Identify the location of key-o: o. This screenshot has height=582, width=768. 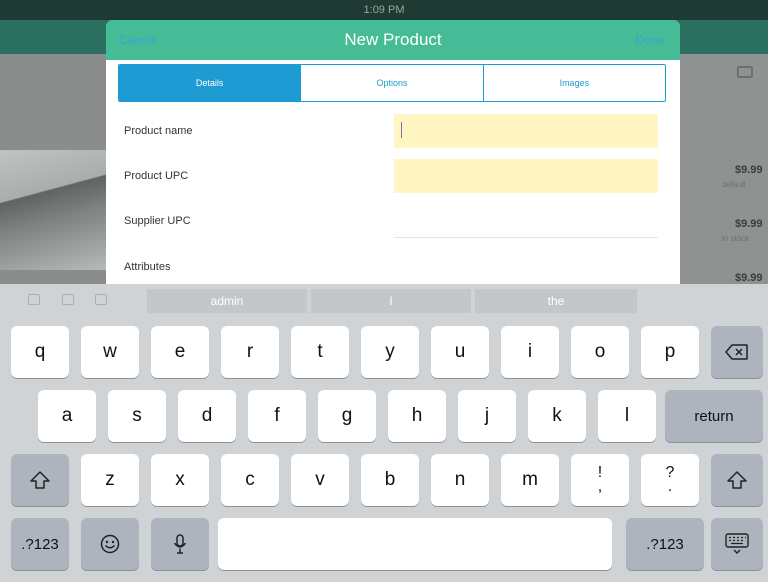
(600, 352).